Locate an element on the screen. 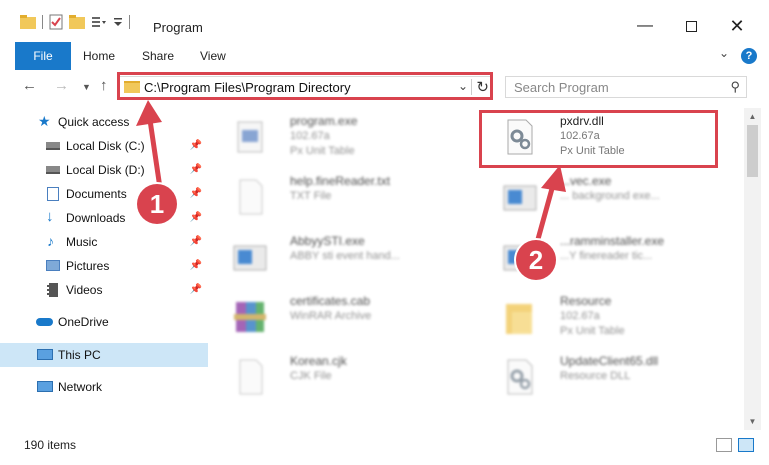  item-count: 190 items is located at coordinates (50, 445).